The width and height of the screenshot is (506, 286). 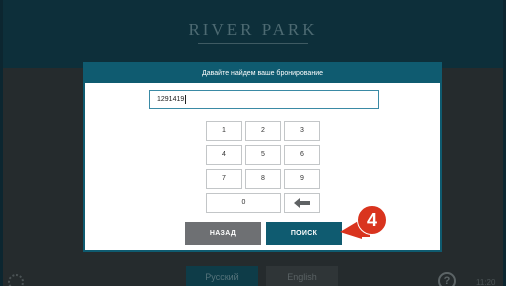 I want to click on booking-number-input: 1291419, so click(x=264, y=99).